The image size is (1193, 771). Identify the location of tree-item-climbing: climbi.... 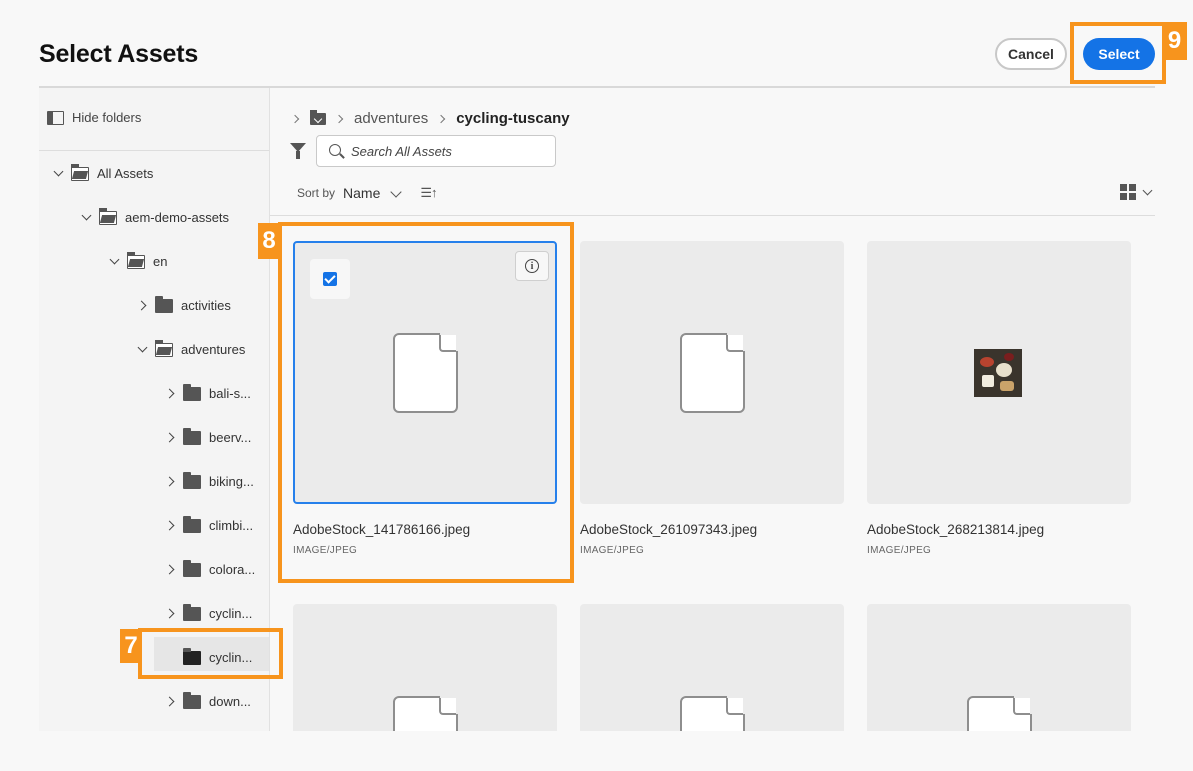
(209, 525).